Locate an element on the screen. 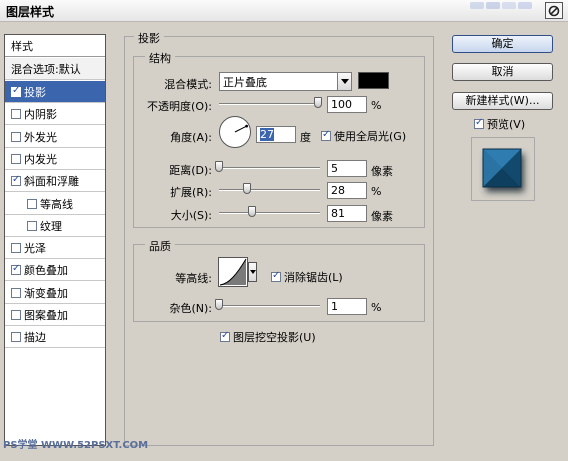 The width and height of the screenshot is (568, 461). shadow-color-swatch is located at coordinates (373, 80).